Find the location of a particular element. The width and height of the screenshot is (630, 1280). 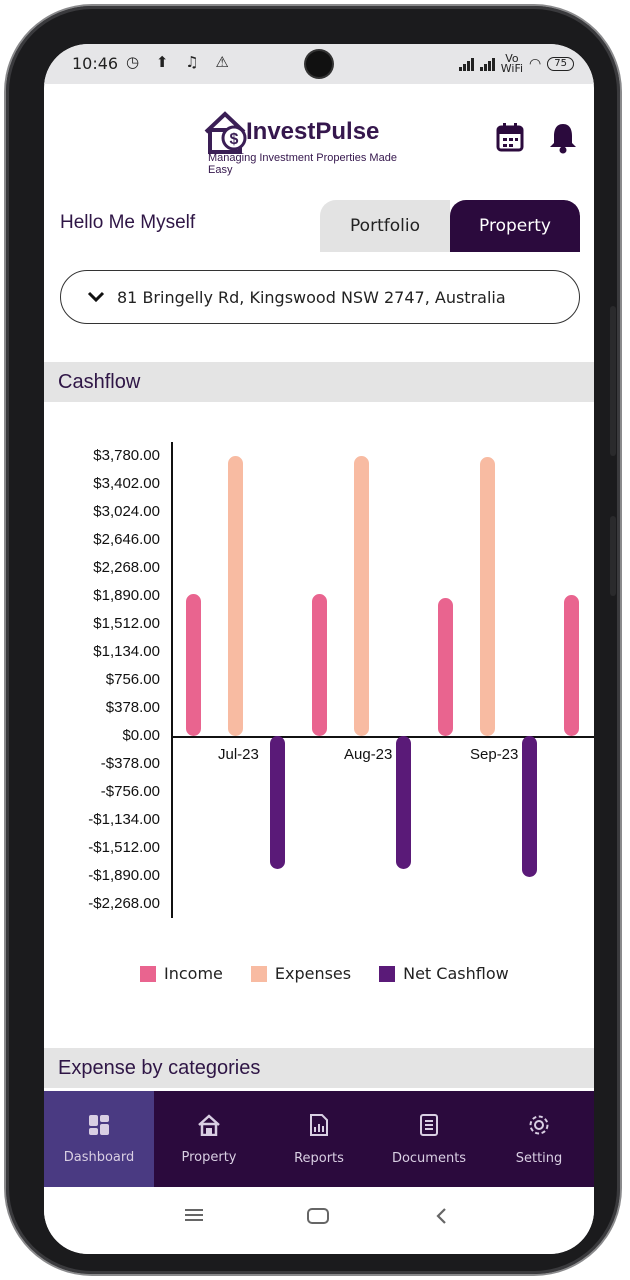

y-tick-label: $2,268.00 is located at coordinates (126, 567).